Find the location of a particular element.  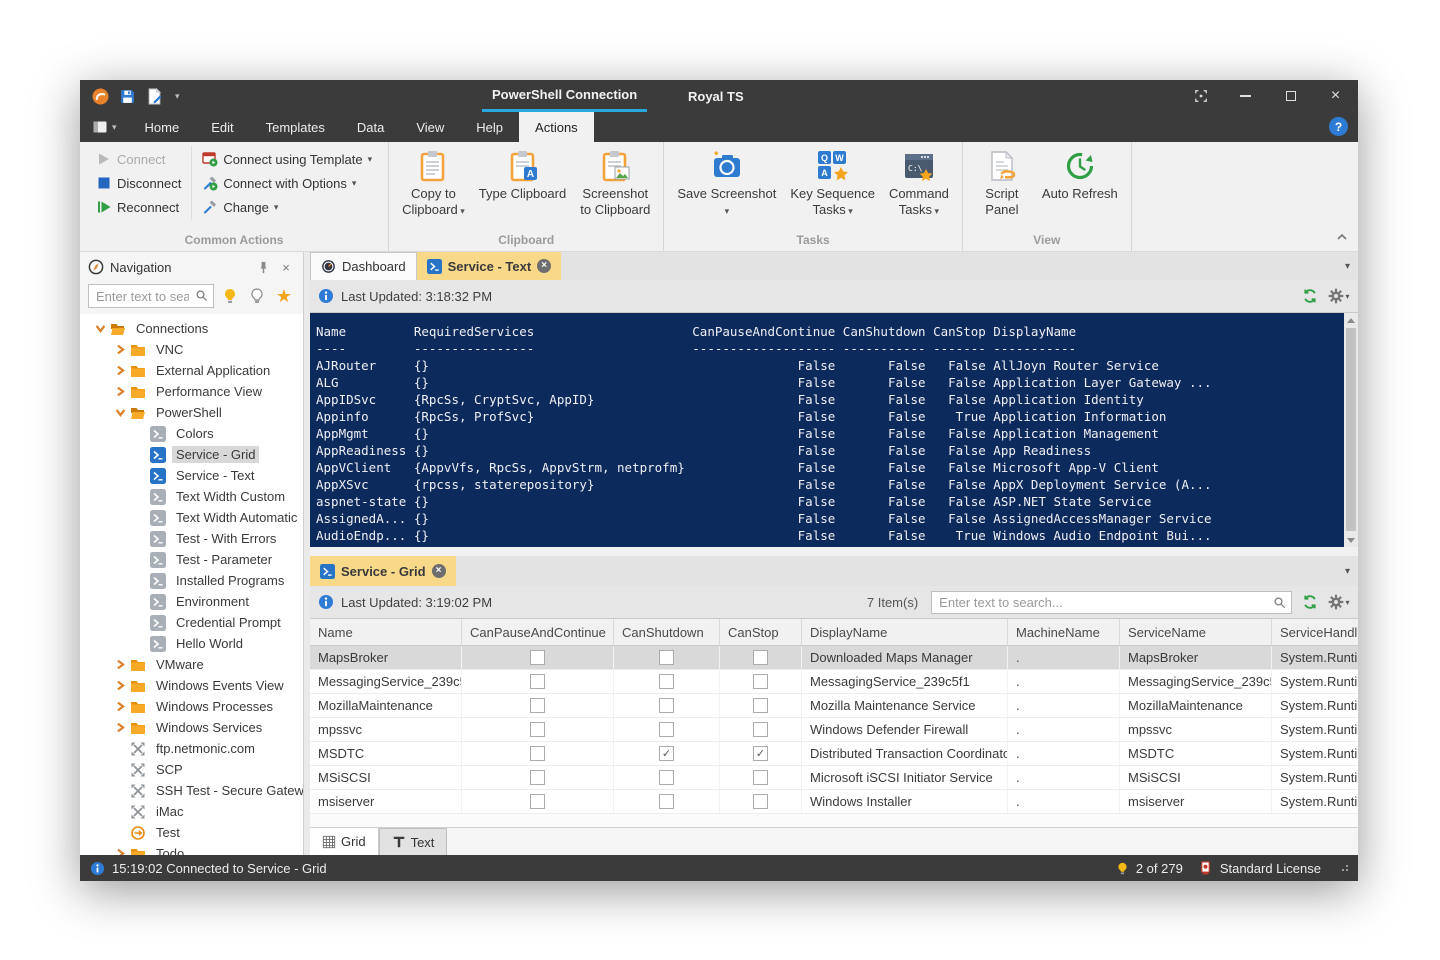

application-menu-button: ▾ is located at coordinates (104, 127).